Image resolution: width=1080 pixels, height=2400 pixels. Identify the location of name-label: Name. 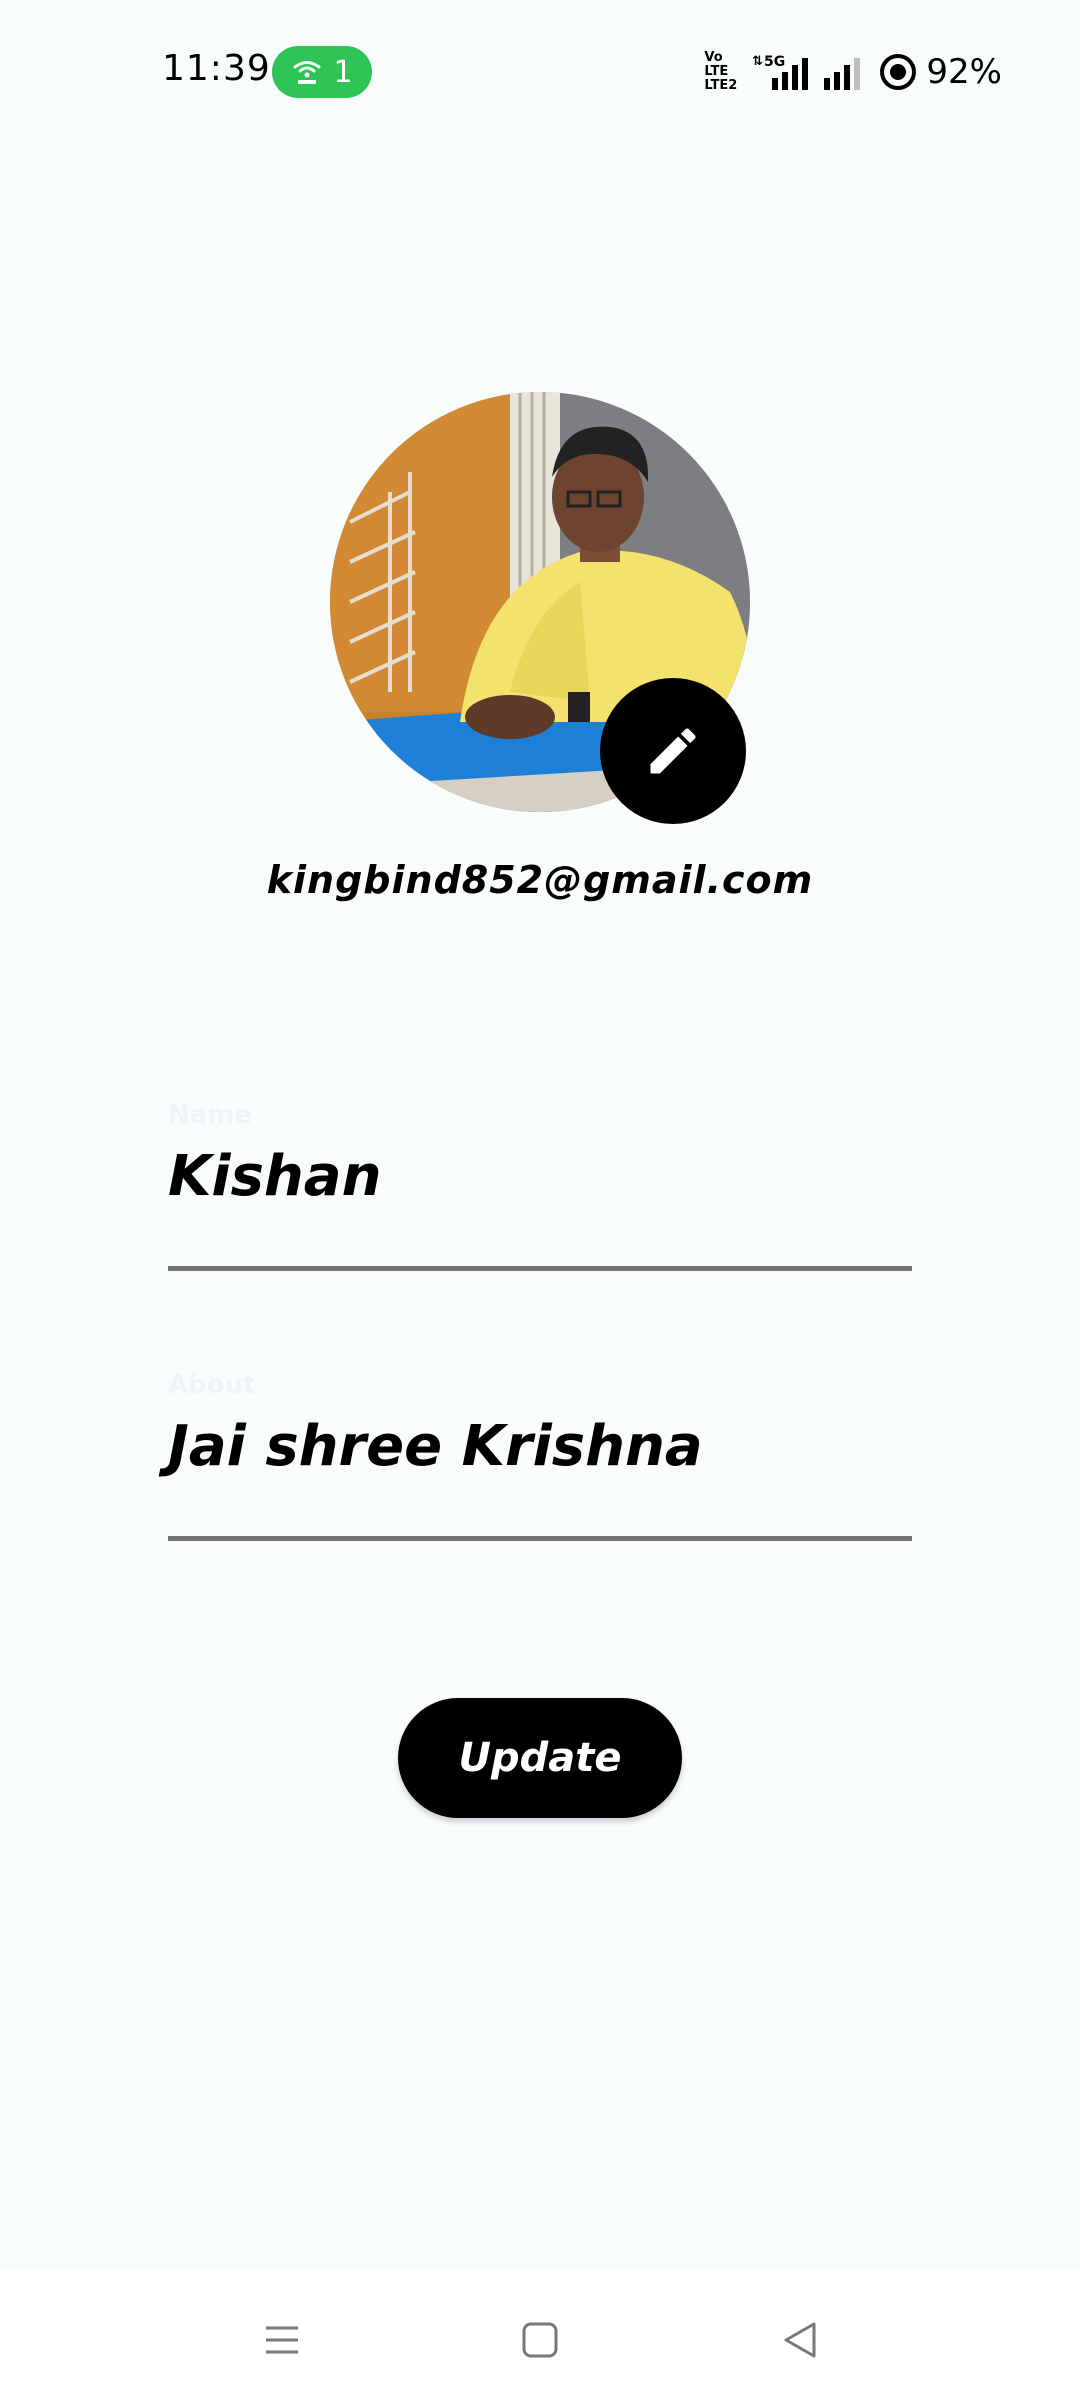
(210, 1115).